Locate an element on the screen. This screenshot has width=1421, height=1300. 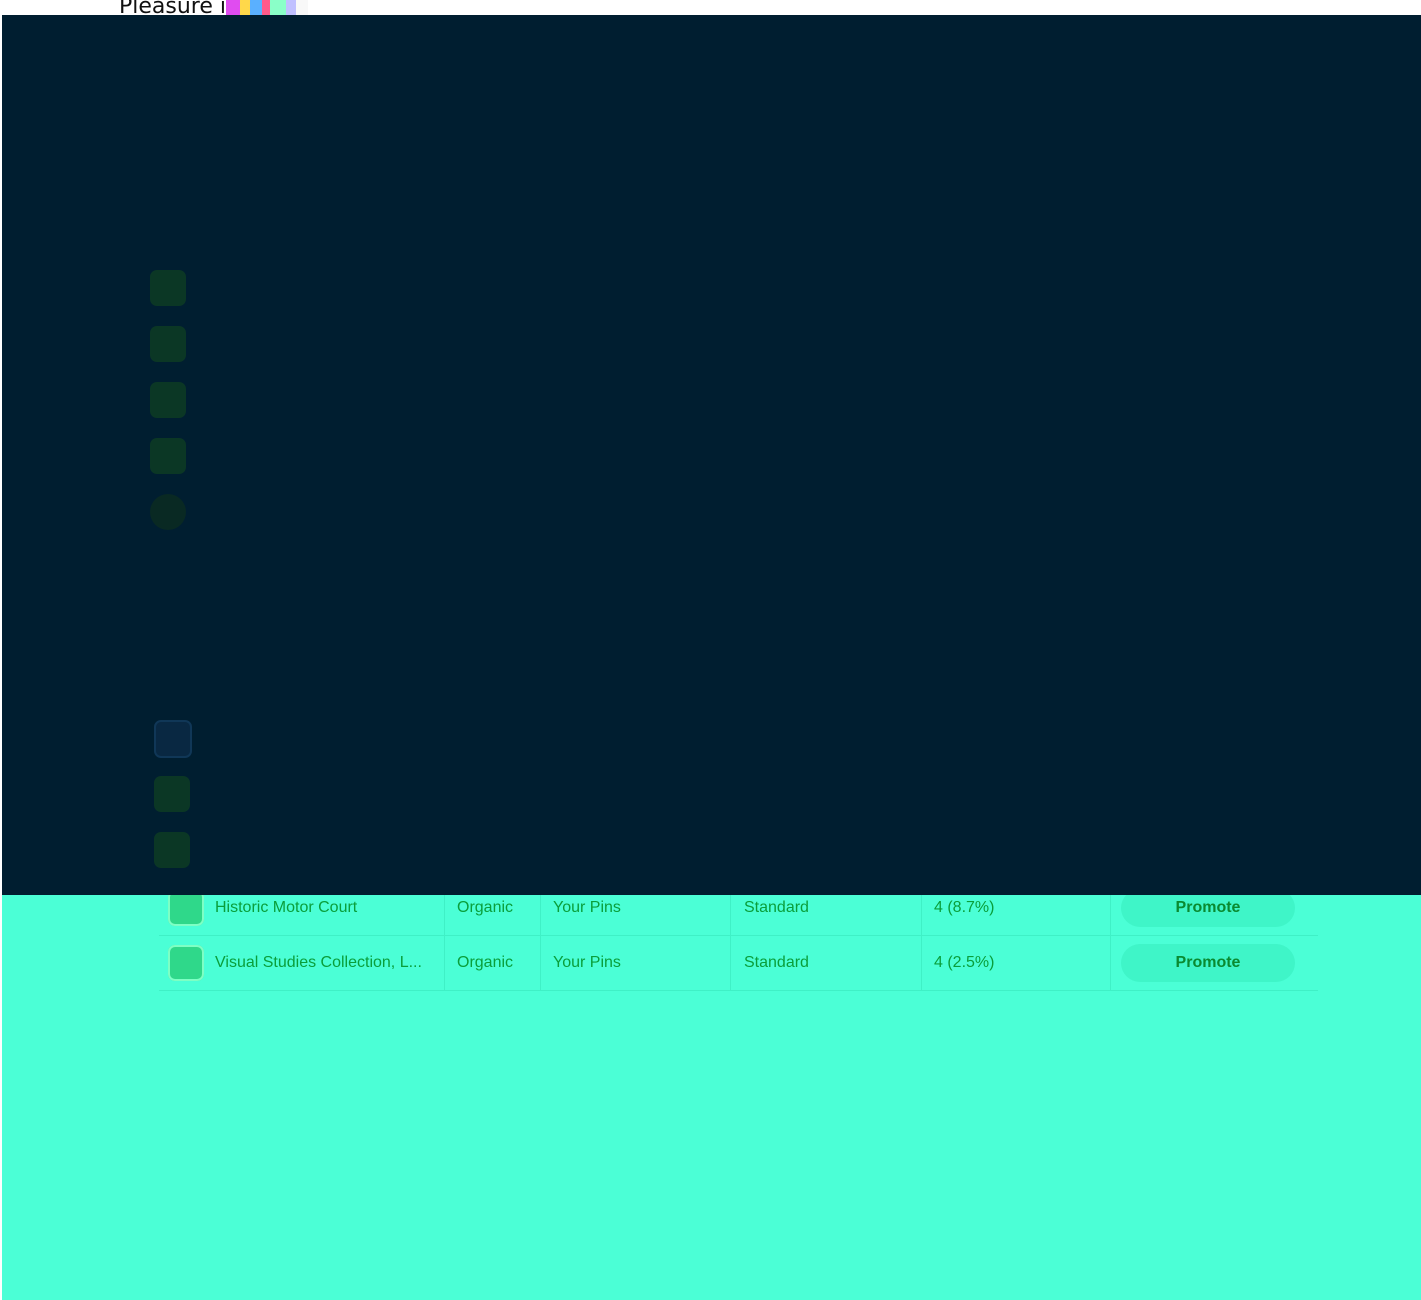
format-cell: Standard is located at coordinates (826, 962).